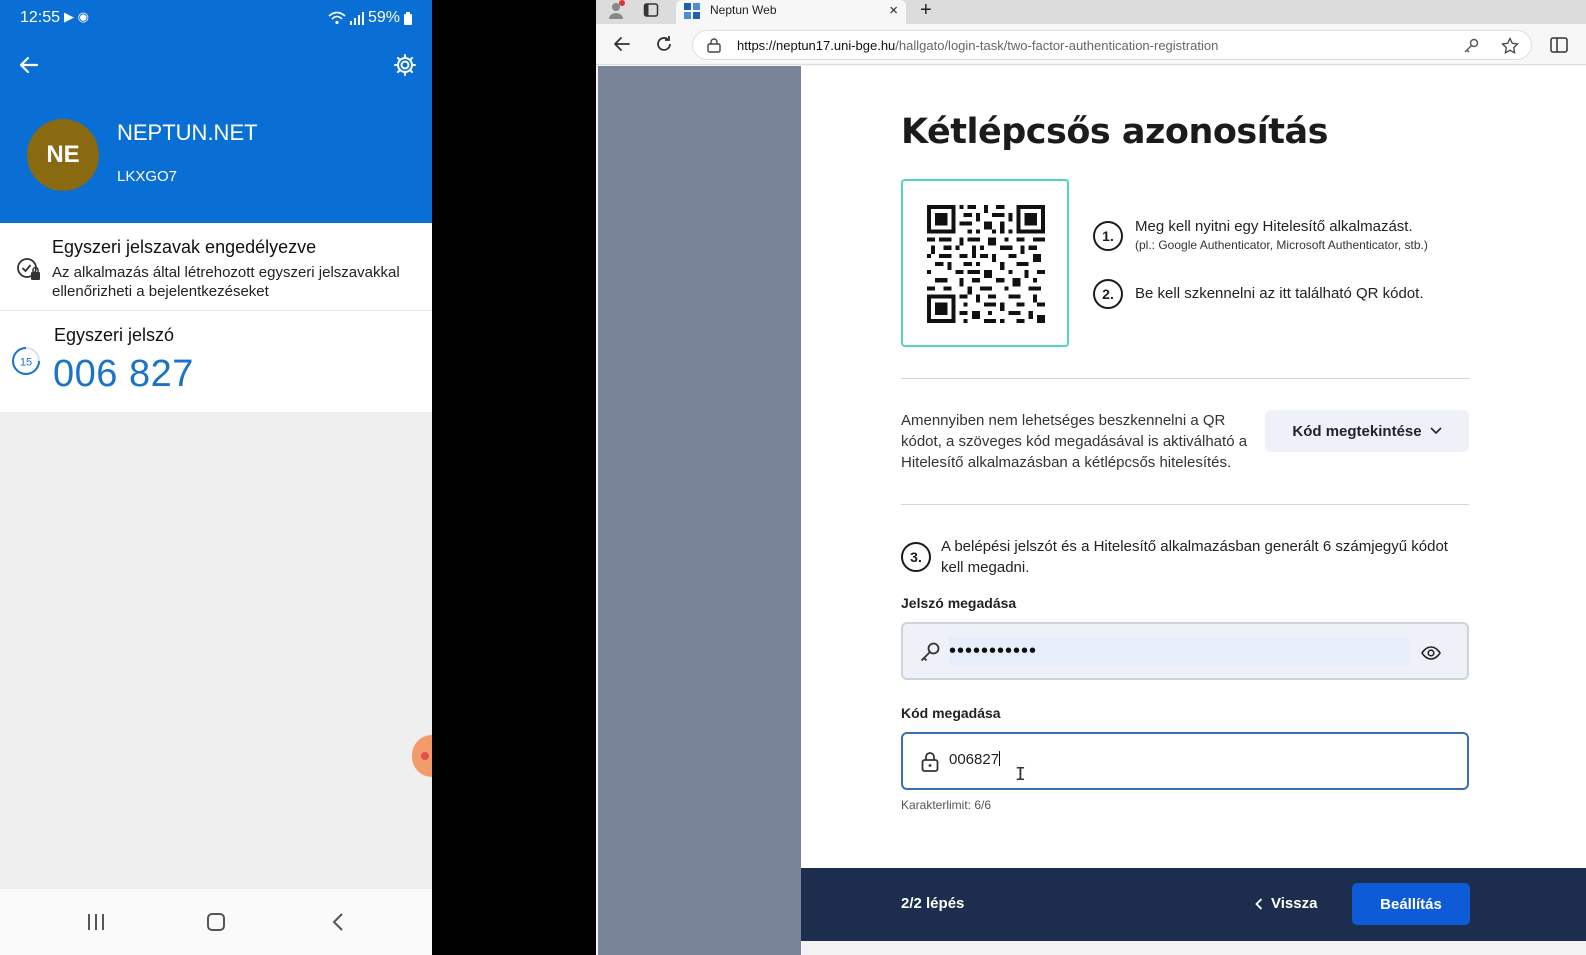  I want to click on status-notification-icons: ▶ ◉, so click(76, 16).